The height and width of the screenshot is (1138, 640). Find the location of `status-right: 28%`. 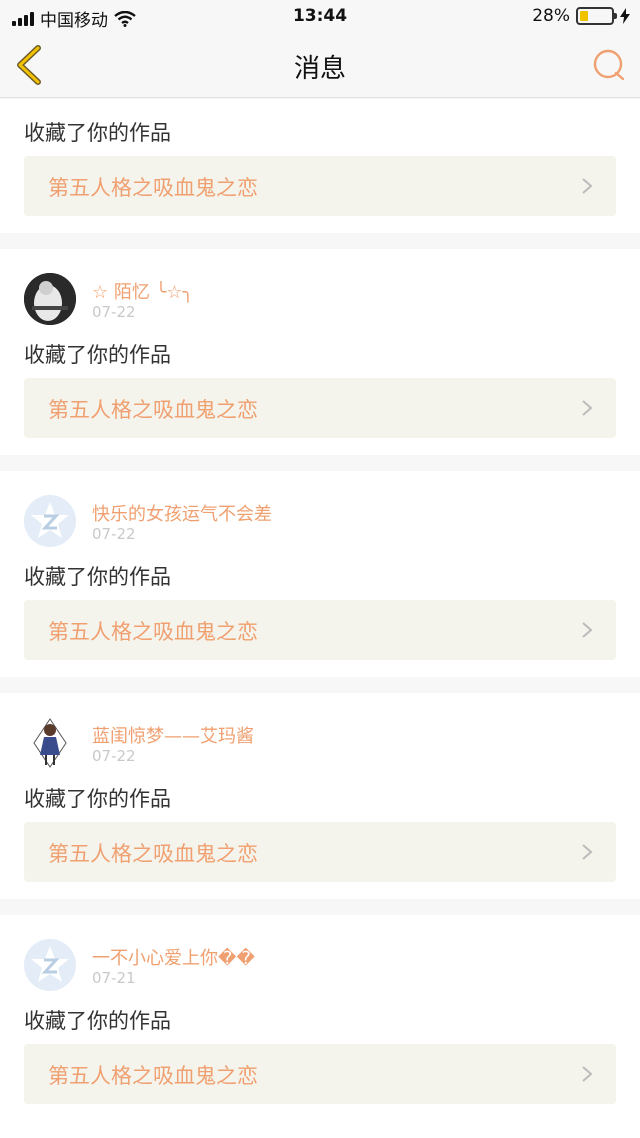

status-right: 28% is located at coordinates (581, 16).